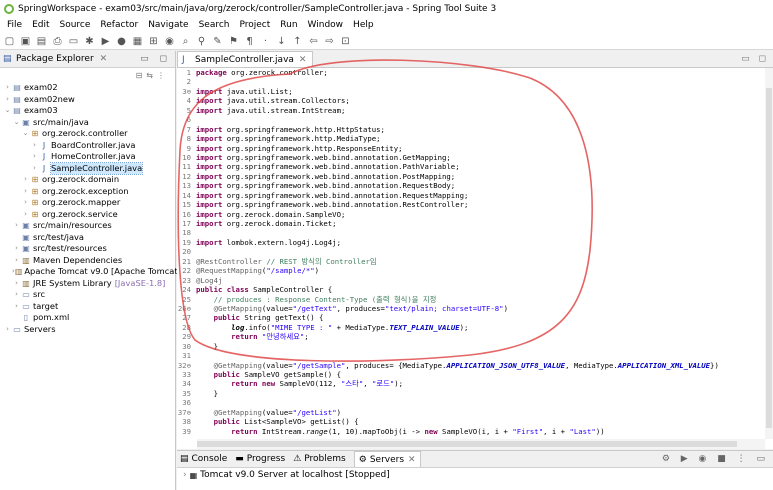  What do you see at coordinates (387, 459) in the screenshot?
I see `tab-servers: ⚙ Servers ✕` at bounding box center [387, 459].